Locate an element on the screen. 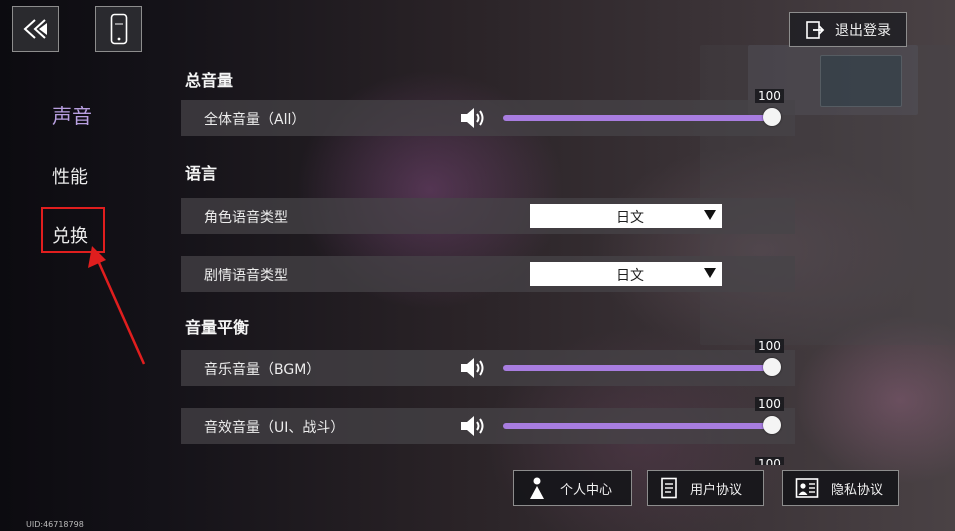 Image resolution: width=955 pixels, height=531 pixels. user-agreement-button: 用户协议 is located at coordinates (705, 488).